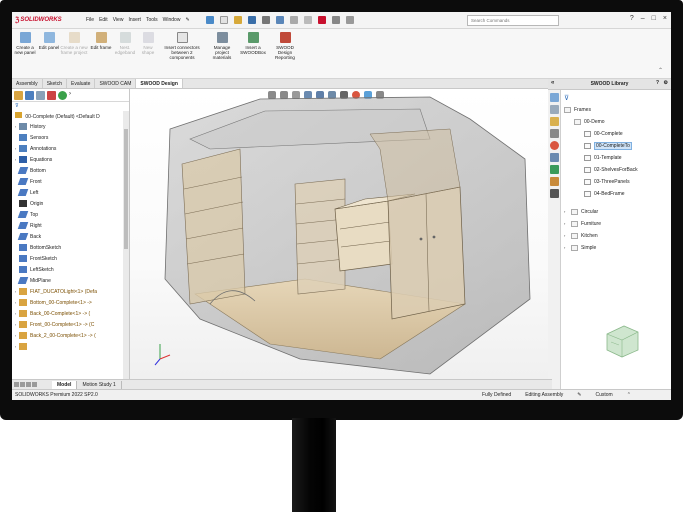 The height and width of the screenshot is (512, 683). I want to click on design-library-icon, so click(554, 109).